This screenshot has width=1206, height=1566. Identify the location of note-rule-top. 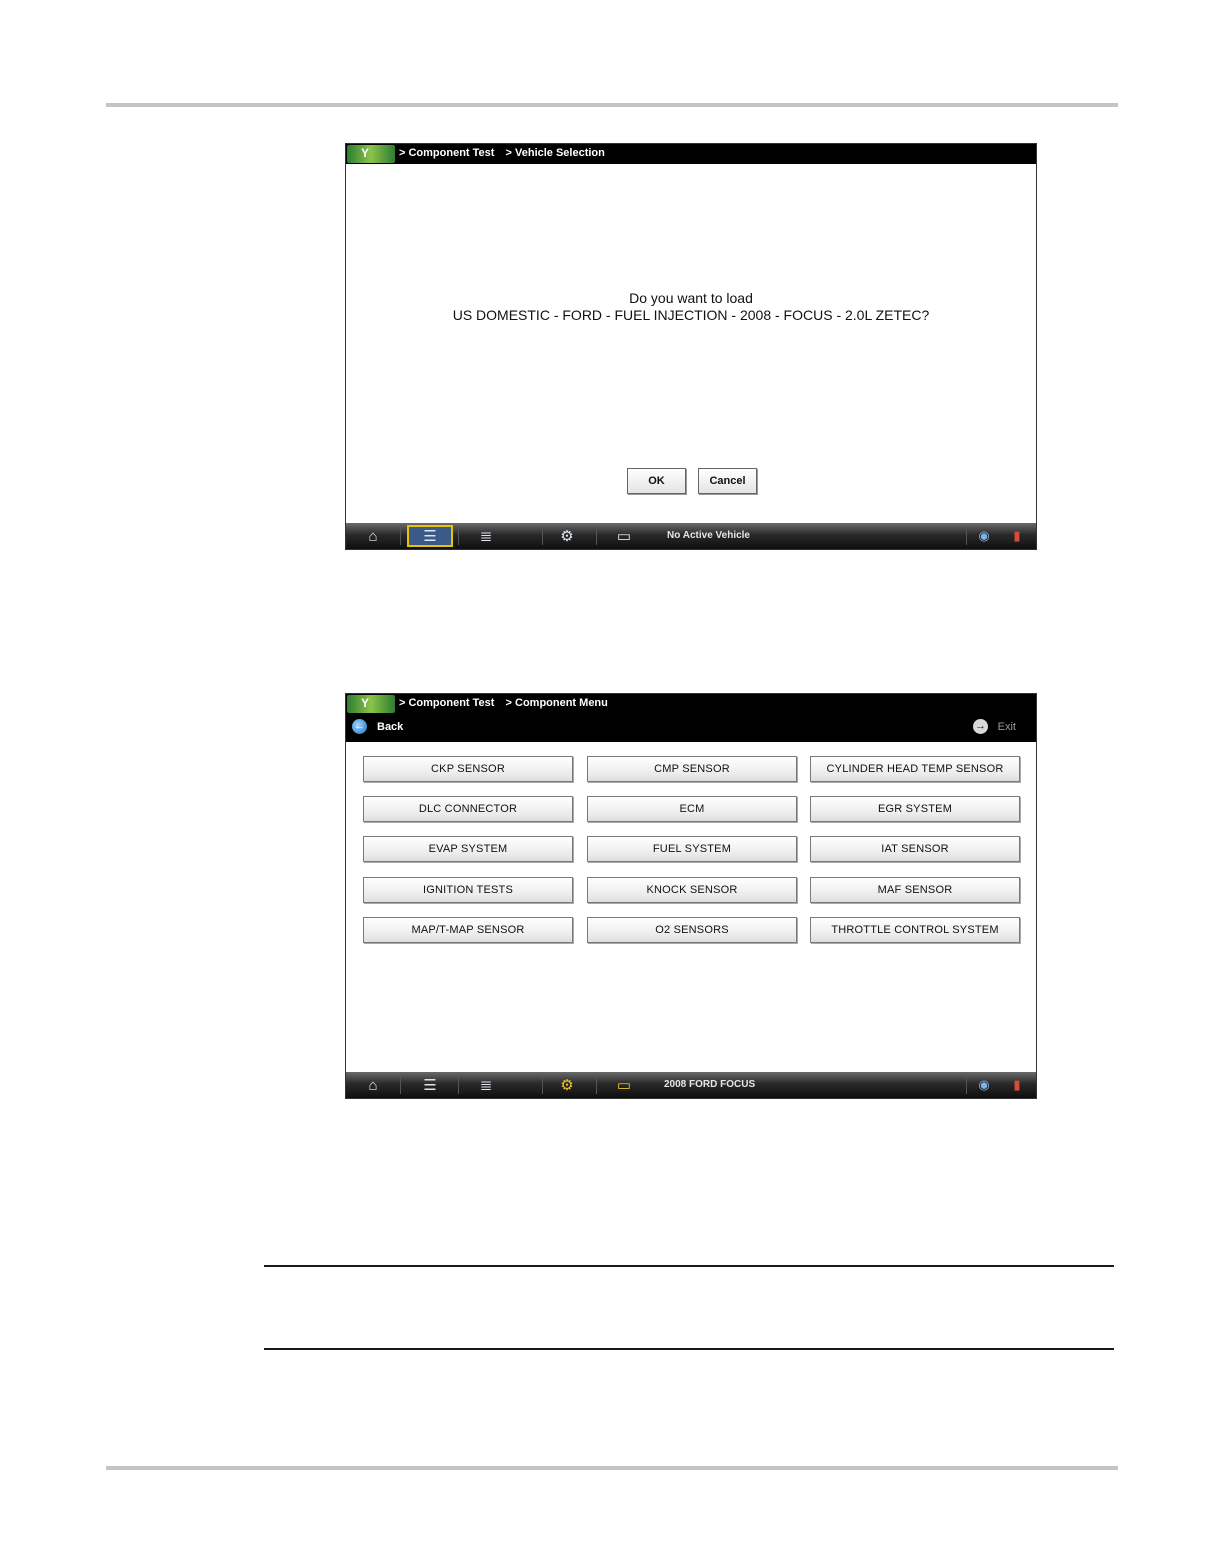
(689, 1266).